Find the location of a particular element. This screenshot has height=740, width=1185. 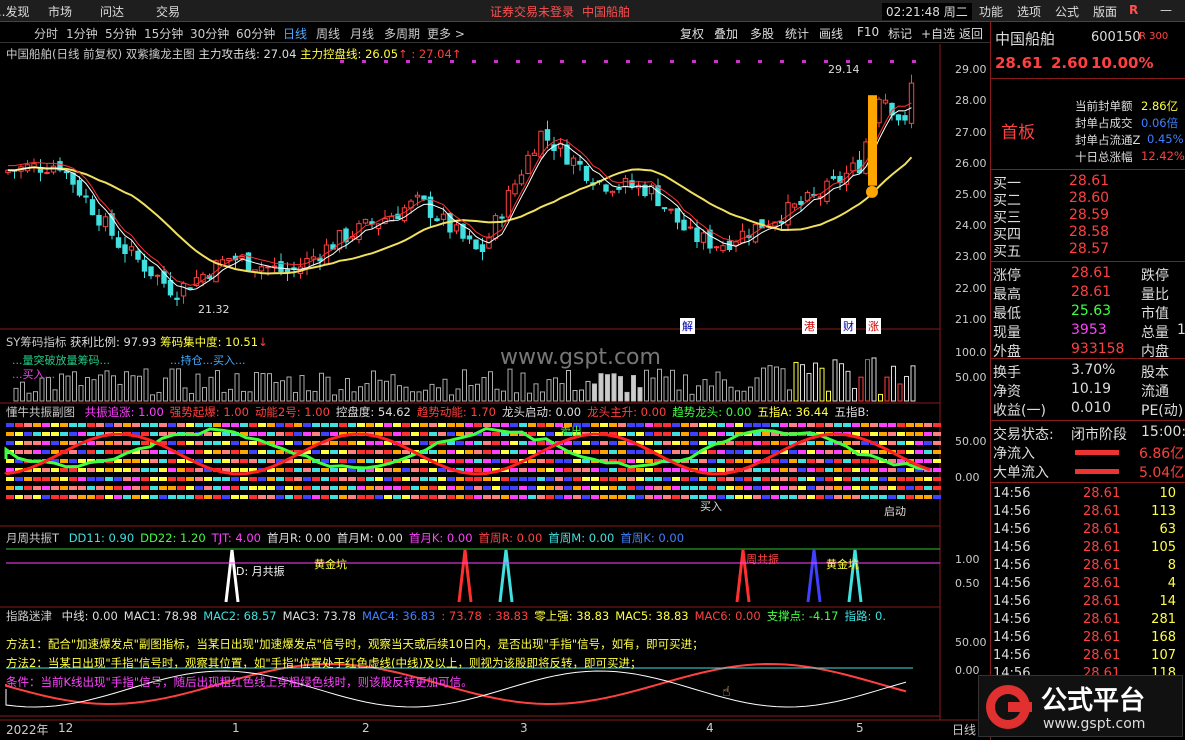

btn-zixuan: +自选 is located at coordinates (938, 33).